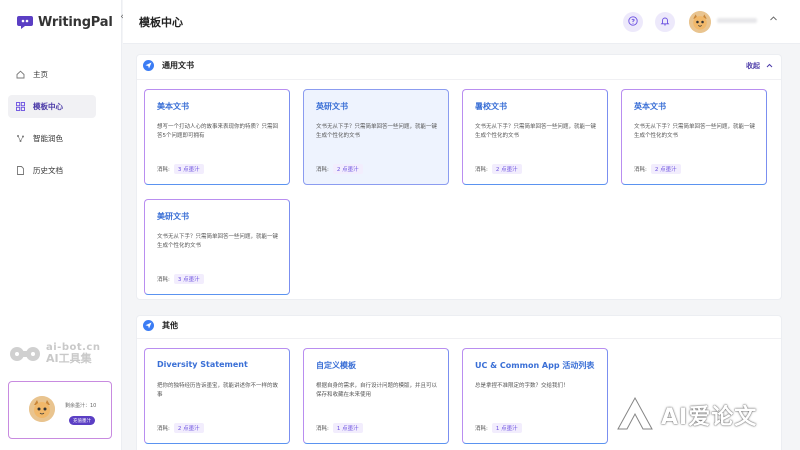 This screenshot has width=800, height=450. I want to click on mascot-avatar, so click(42, 409).